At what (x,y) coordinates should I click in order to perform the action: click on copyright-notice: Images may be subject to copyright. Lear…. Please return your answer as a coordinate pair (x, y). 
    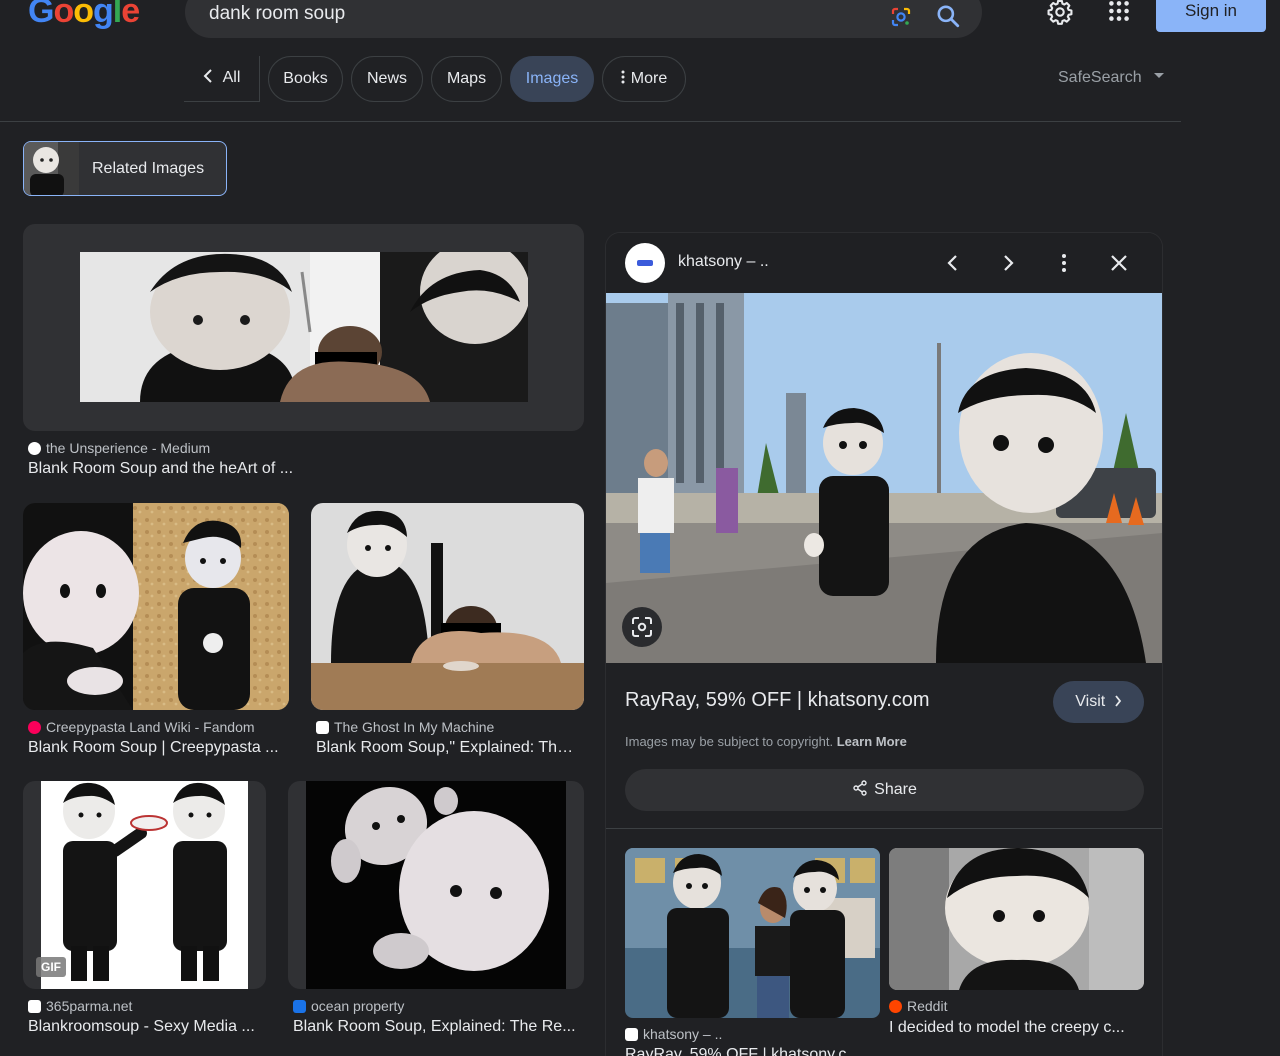
    Looking at the image, I should click on (766, 741).